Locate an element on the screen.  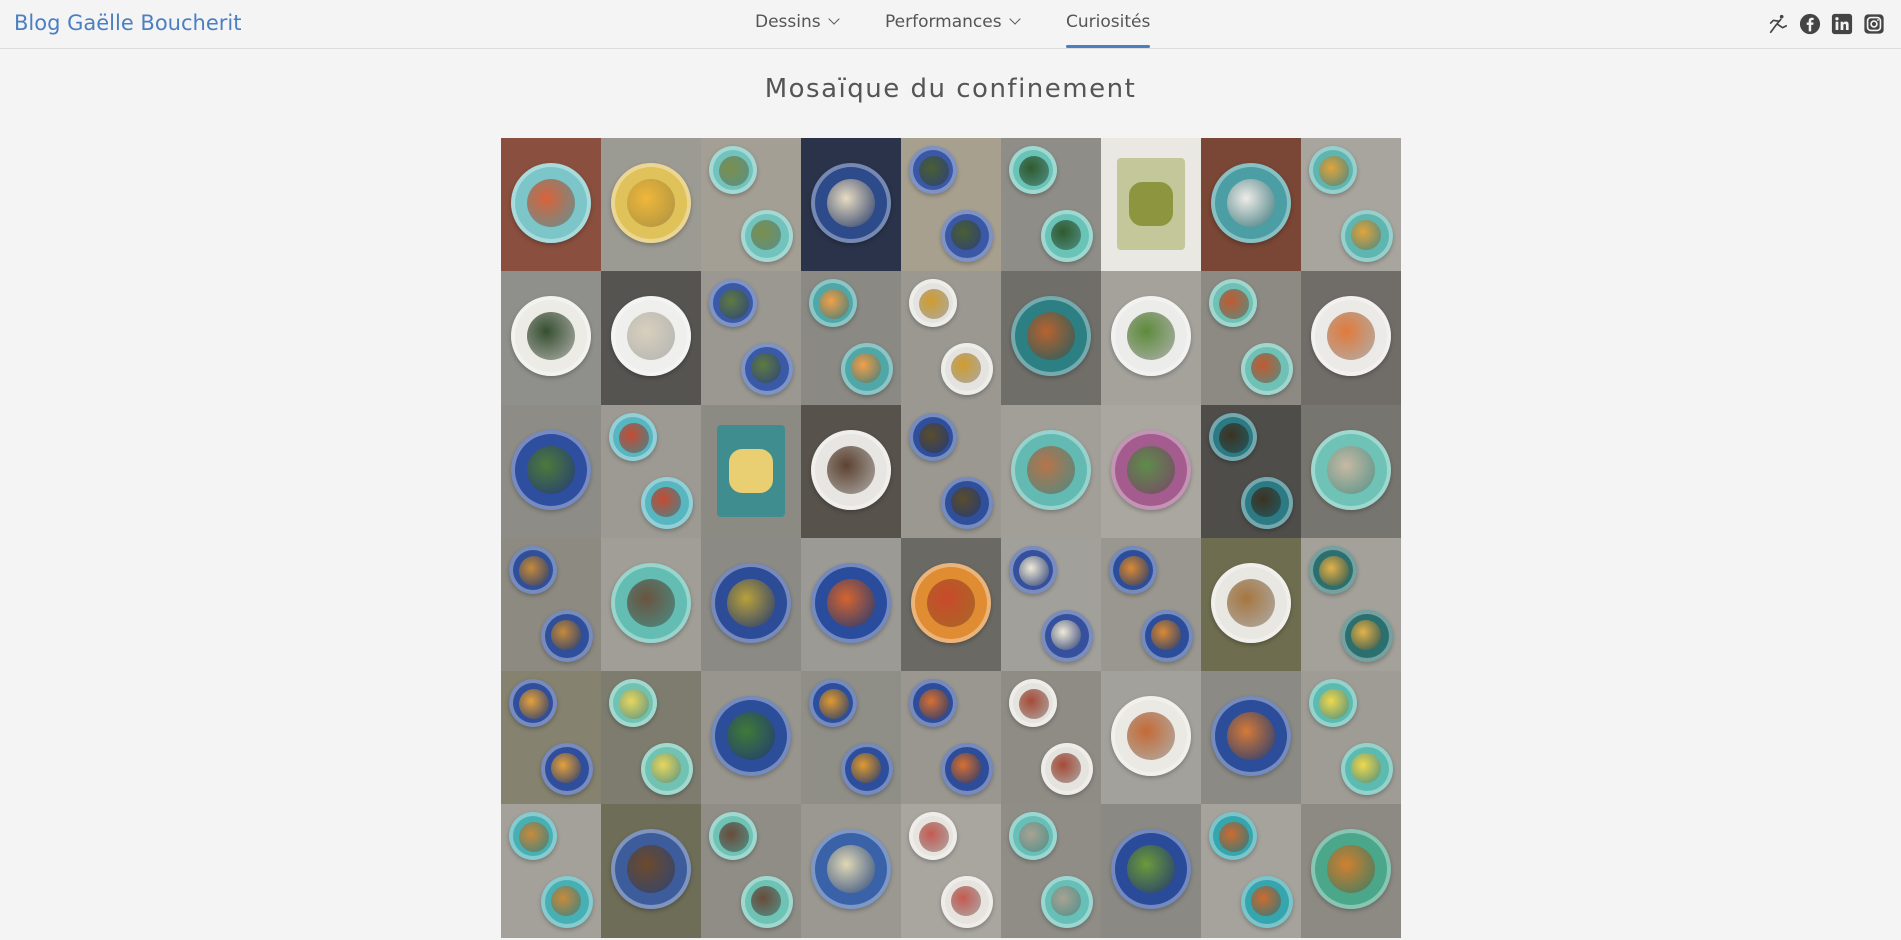
linkedin-icon is located at coordinates (1842, 24).